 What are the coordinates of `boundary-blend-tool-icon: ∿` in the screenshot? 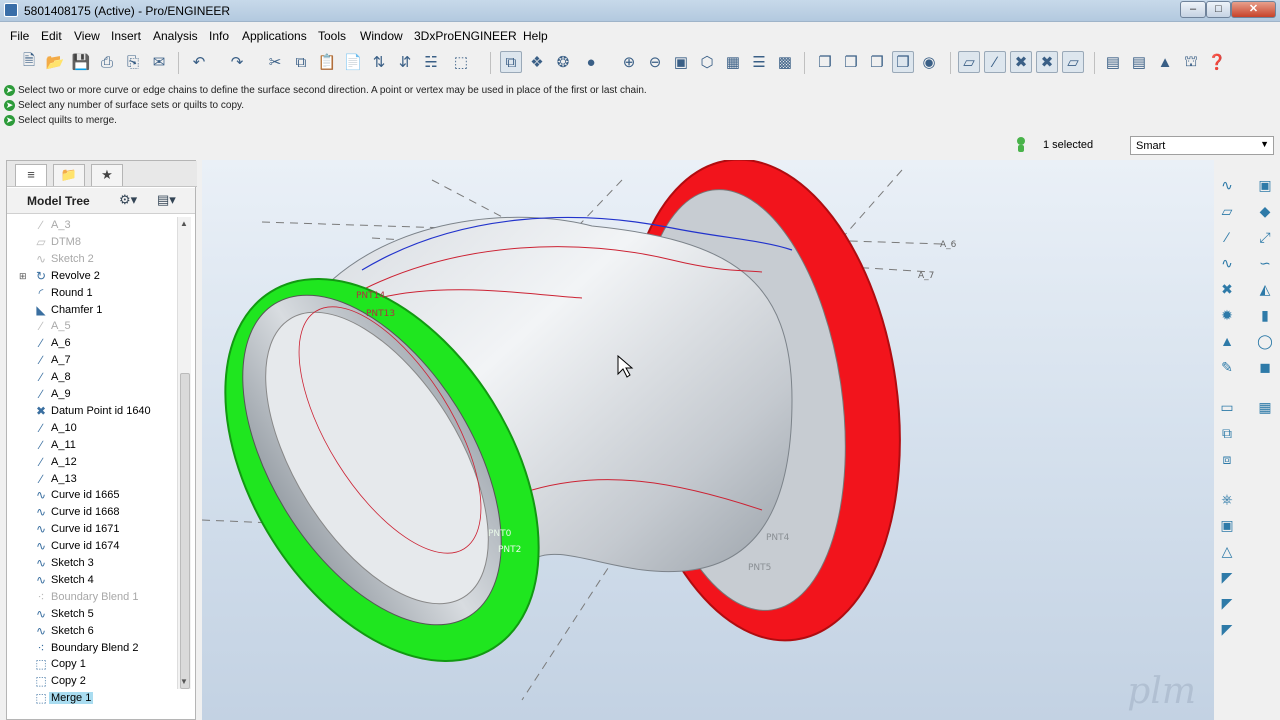 It's located at (1227, 185).